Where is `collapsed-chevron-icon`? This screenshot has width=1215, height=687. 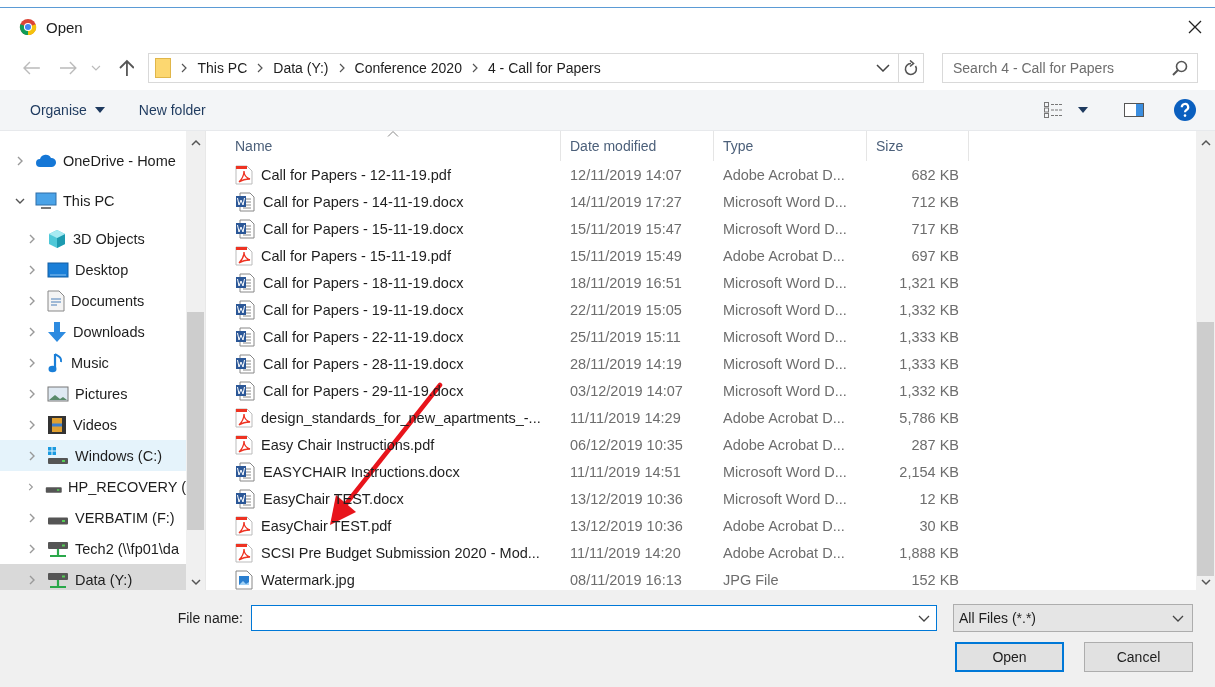 collapsed-chevron-icon is located at coordinates (31, 486).